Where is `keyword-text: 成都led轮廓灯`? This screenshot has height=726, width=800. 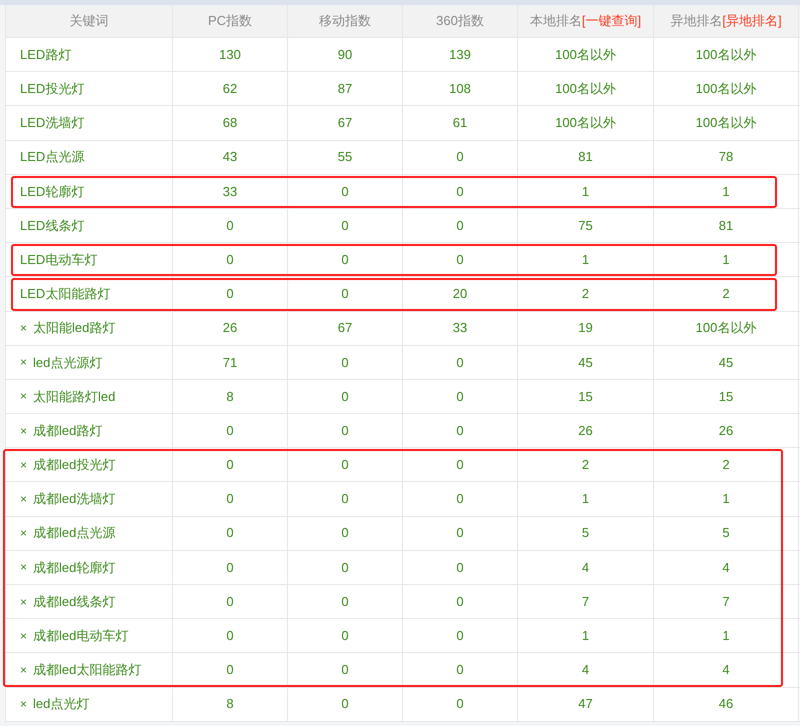
keyword-text: 成都led轮廓灯 is located at coordinates (74, 567).